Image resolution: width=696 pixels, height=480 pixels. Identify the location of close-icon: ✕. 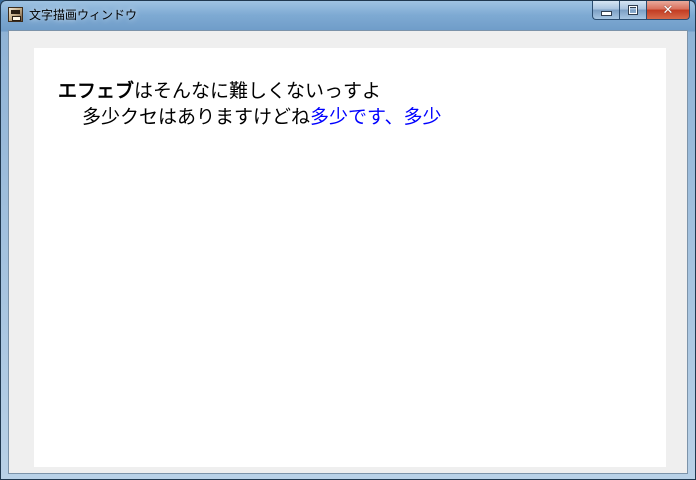
(668, 10).